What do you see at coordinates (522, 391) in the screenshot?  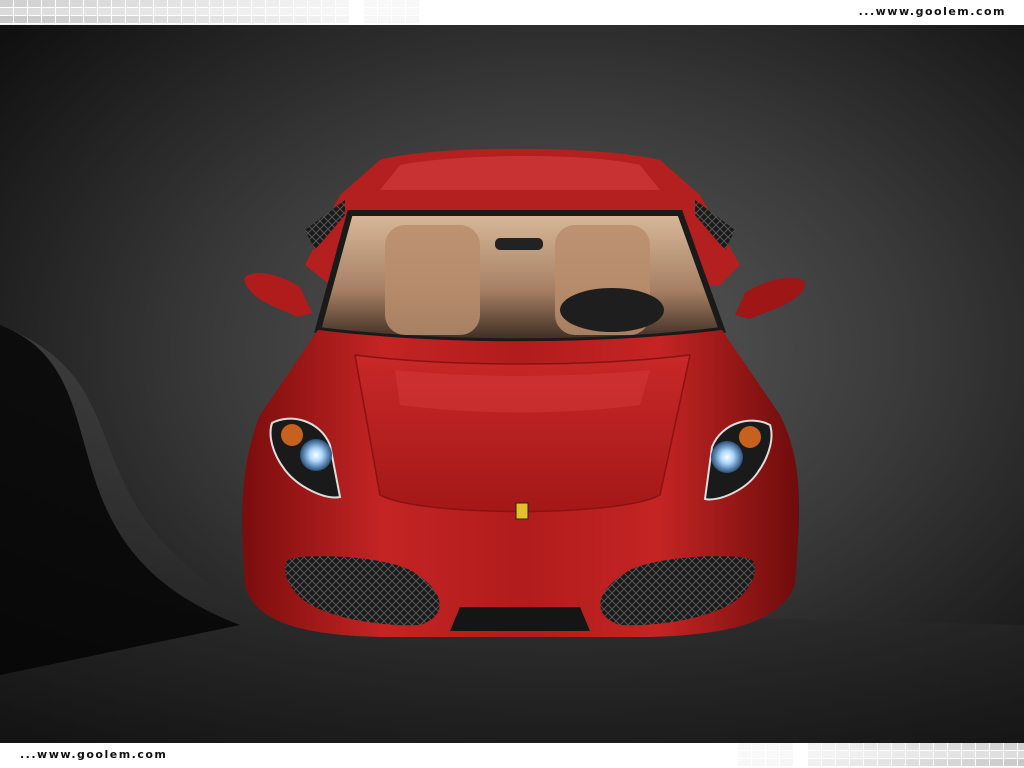 I see `hood-highlight` at bounding box center [522, 391].